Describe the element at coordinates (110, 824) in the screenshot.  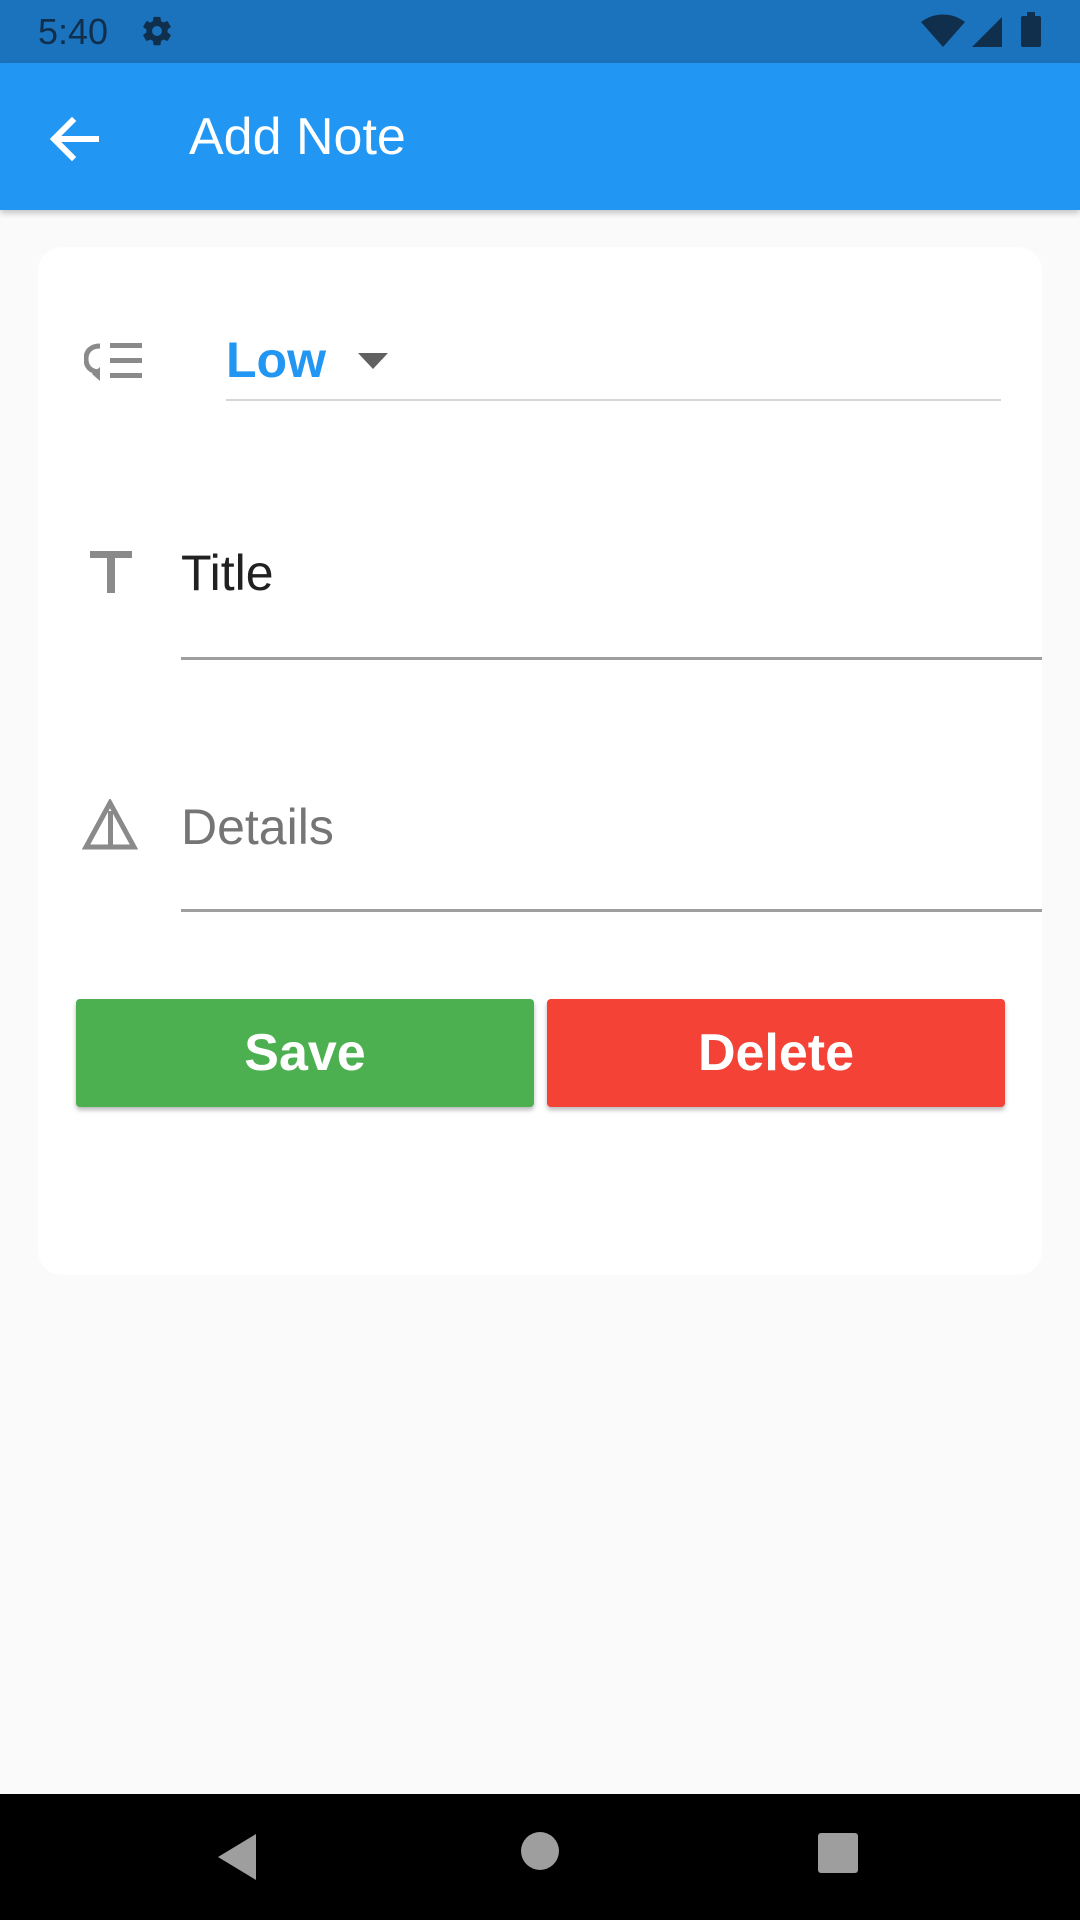
I see `warning-triangle-icon` at that location.